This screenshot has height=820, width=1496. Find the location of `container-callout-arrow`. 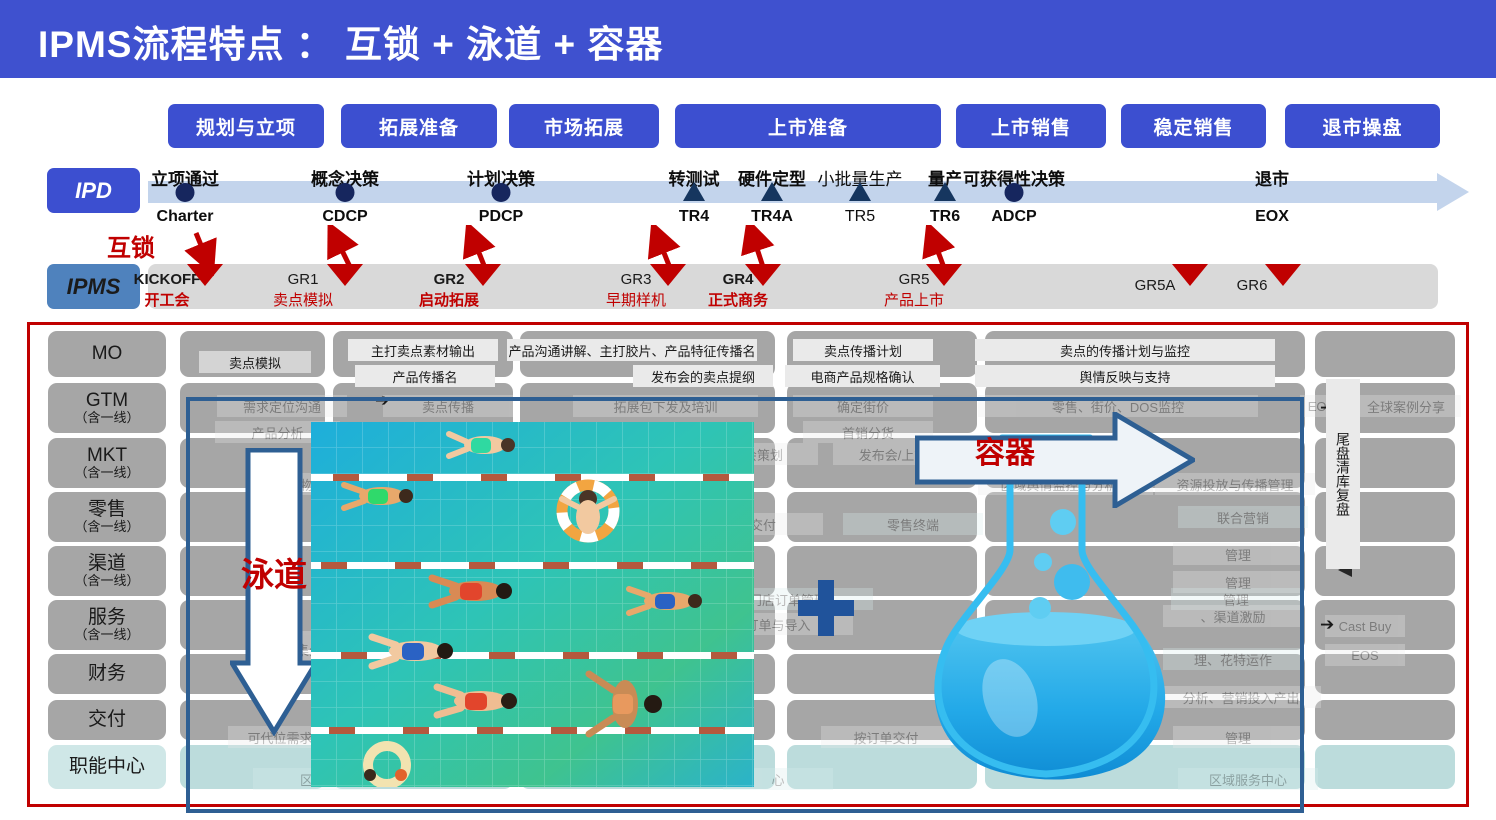

container-callout-arrow is located at coordinates (1055, 460).